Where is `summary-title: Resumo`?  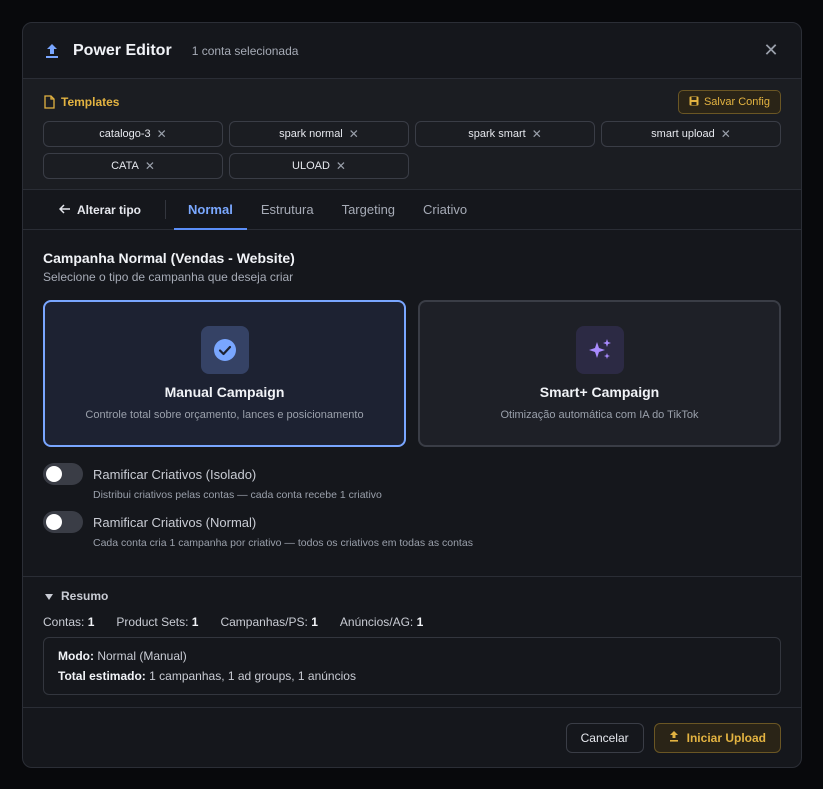 summary-title: Resumo is located at coordinates (85, 596).